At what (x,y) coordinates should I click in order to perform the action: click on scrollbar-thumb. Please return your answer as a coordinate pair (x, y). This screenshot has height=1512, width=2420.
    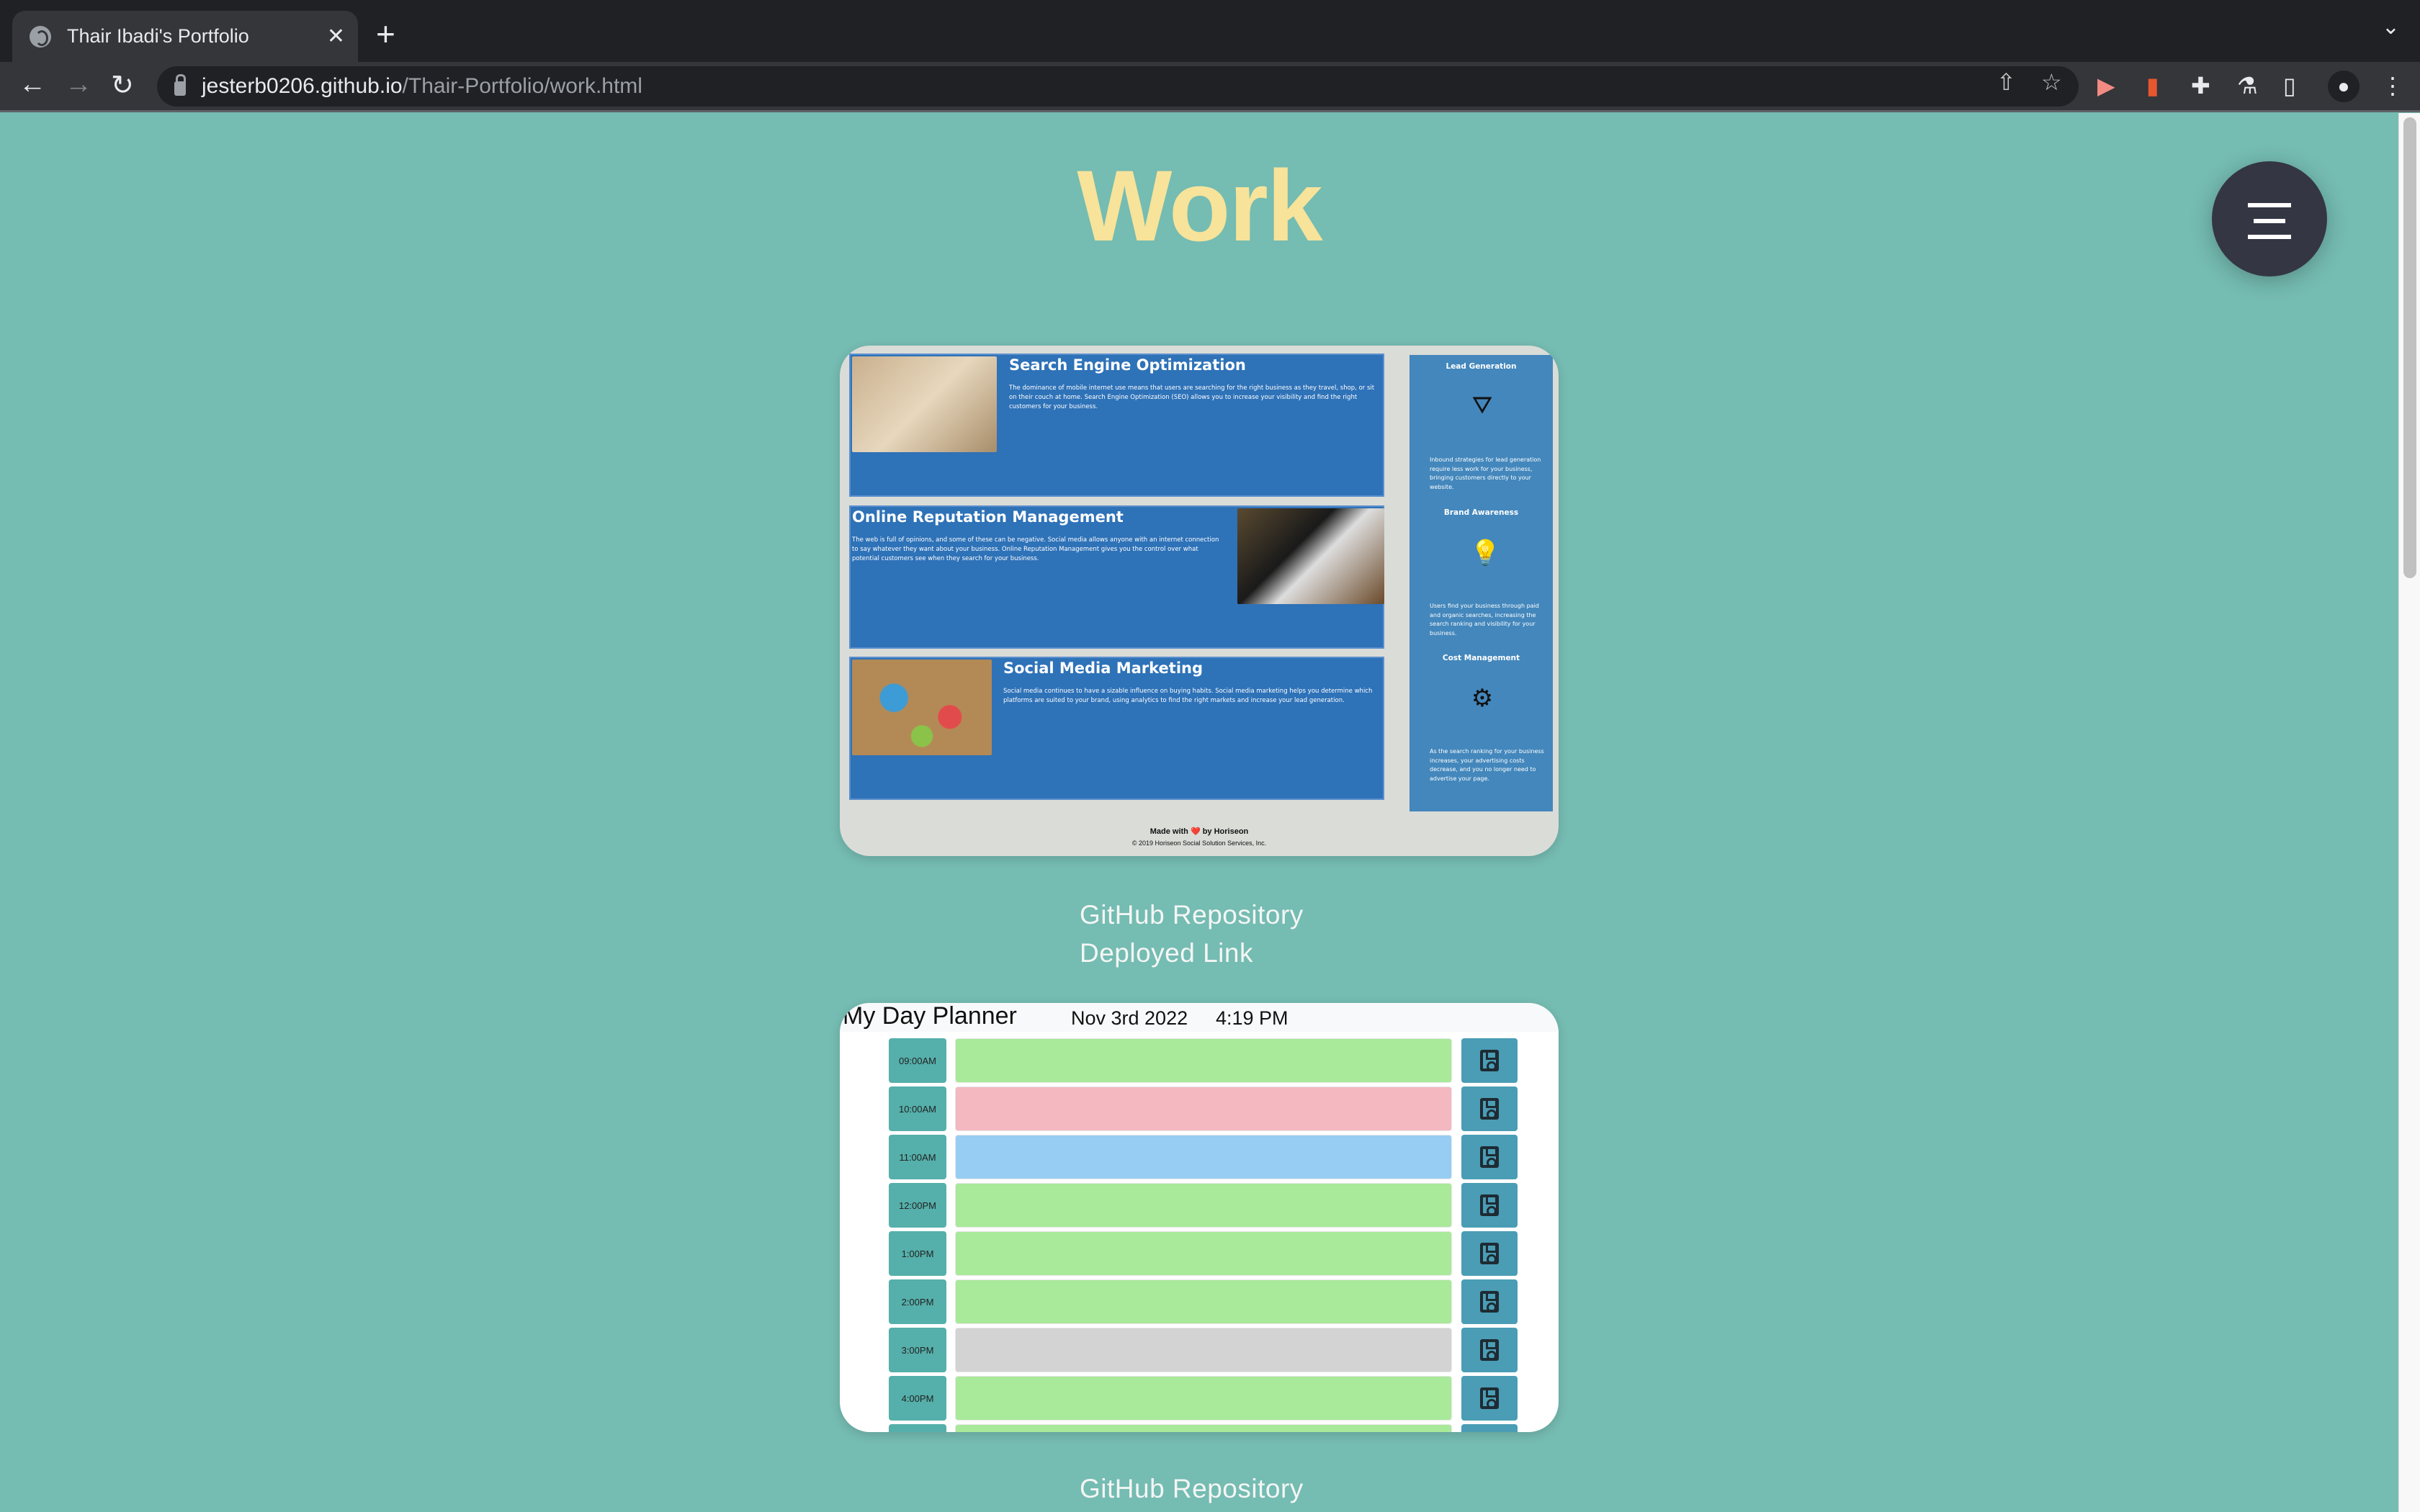
    Looking at the image, I should click on (2409, 347).